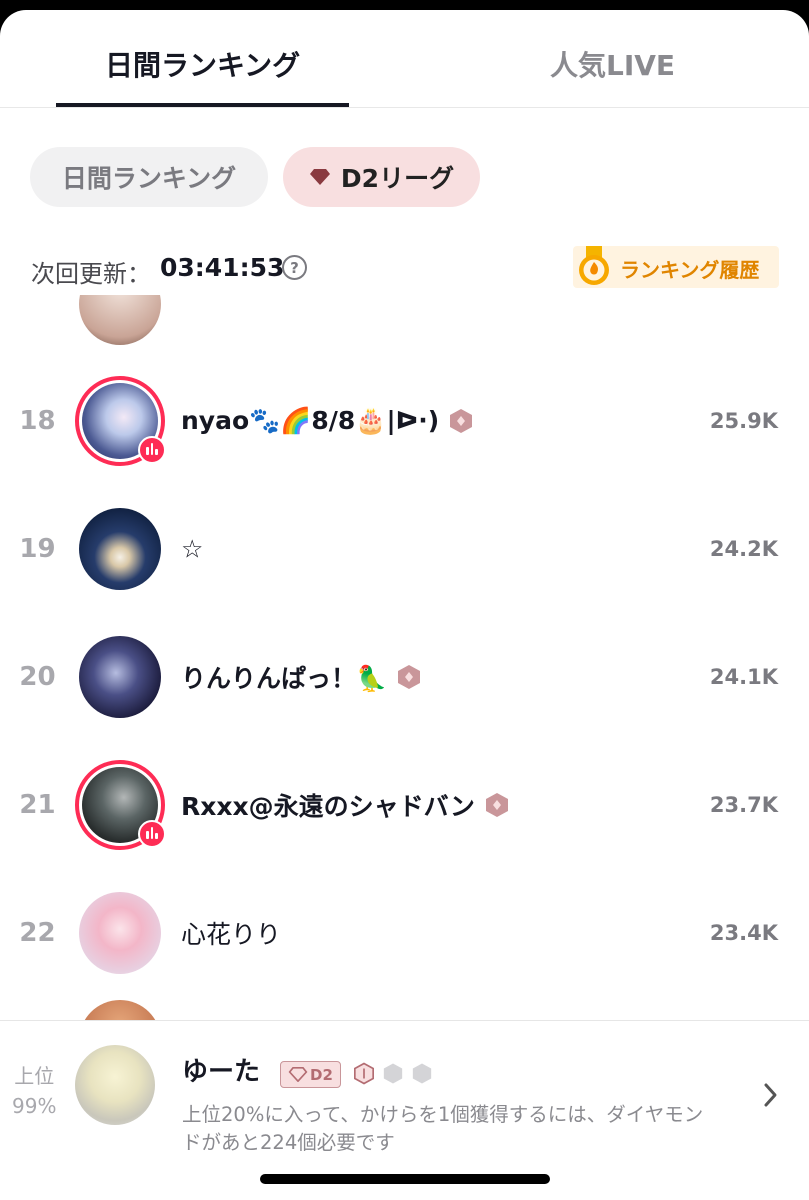  What do you see at coordinates (612, 64) in the screenshot?
I see `tab-popular-live: 人気LIVE` at bounding box center [612, 64].